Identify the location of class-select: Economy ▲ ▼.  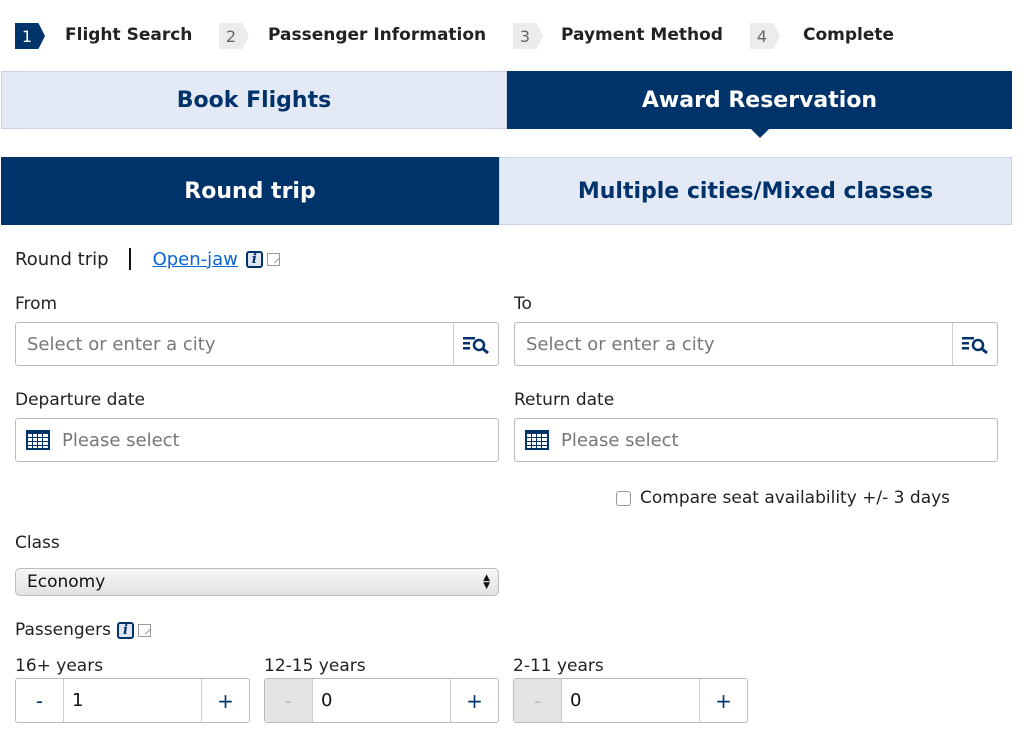
(257, 582).